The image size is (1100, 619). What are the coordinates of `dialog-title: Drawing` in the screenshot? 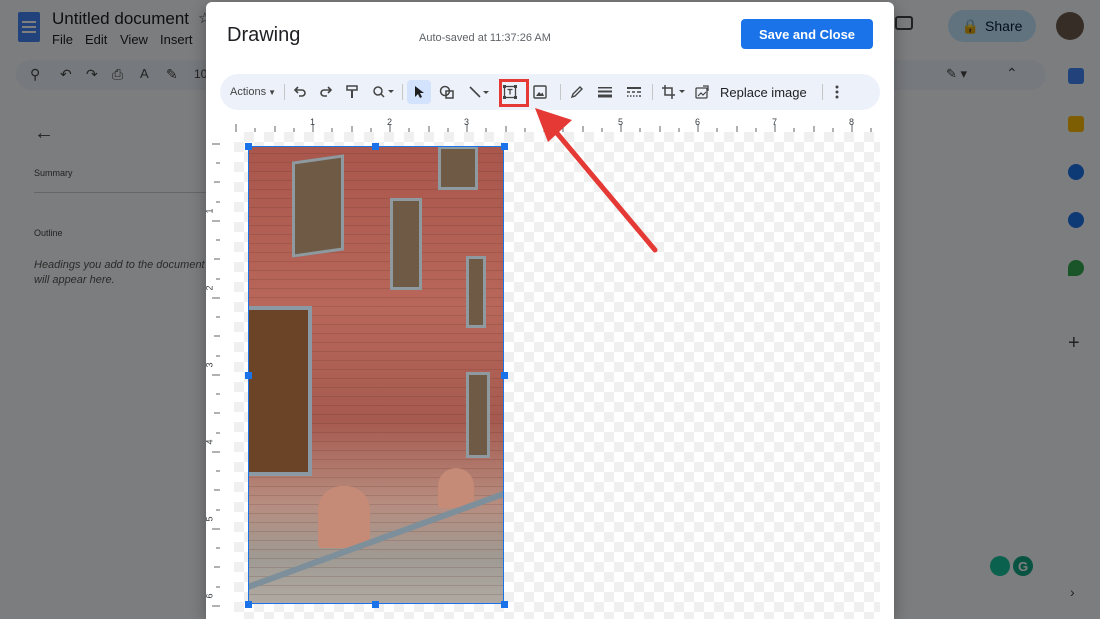 It's located at (264, 35).